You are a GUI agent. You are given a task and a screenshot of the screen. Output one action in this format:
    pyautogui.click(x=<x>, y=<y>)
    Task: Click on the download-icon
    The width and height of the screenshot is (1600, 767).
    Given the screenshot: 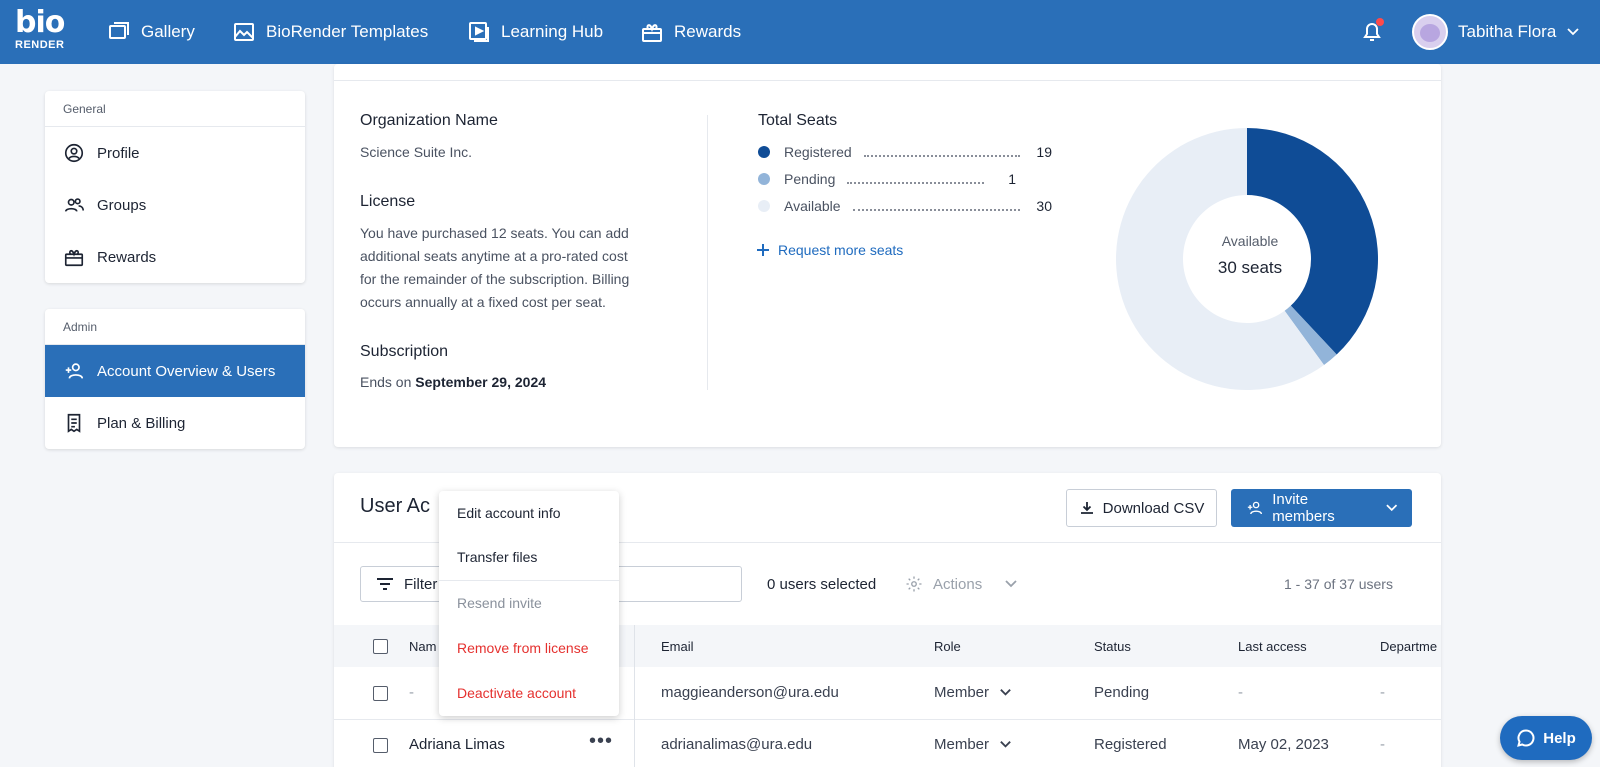 What is the action you would take?
    pyautogui.click(x=1086, y=508)
    